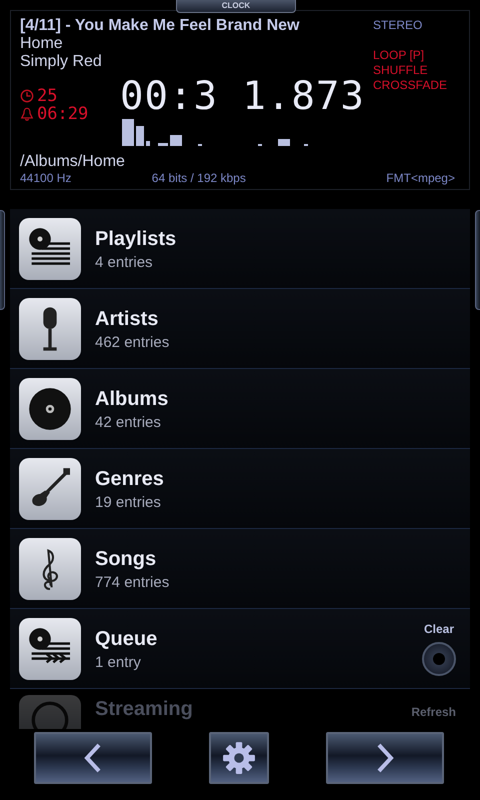 The height and width of the screenshot is (800, 480). I want to click on entry-count: 4 entries, so click(124, 262).